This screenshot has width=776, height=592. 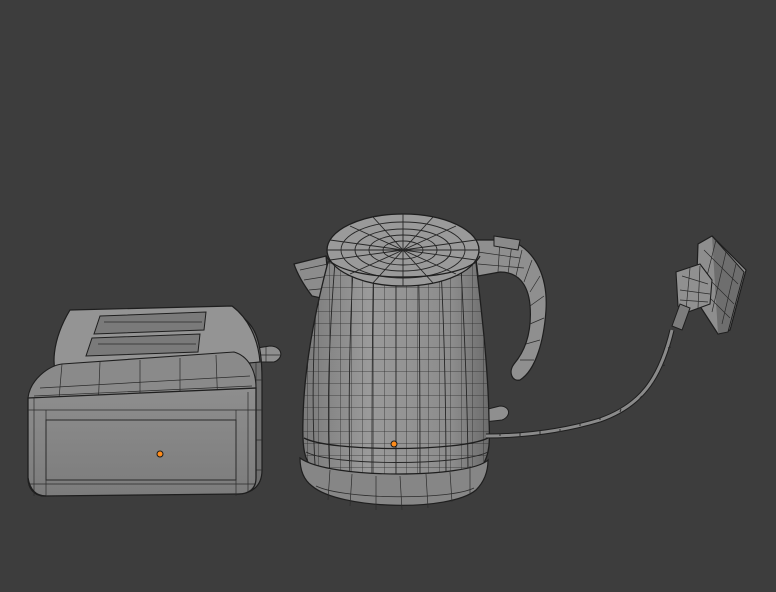 I want to click on plug-socket, so click(x=709, y=285).